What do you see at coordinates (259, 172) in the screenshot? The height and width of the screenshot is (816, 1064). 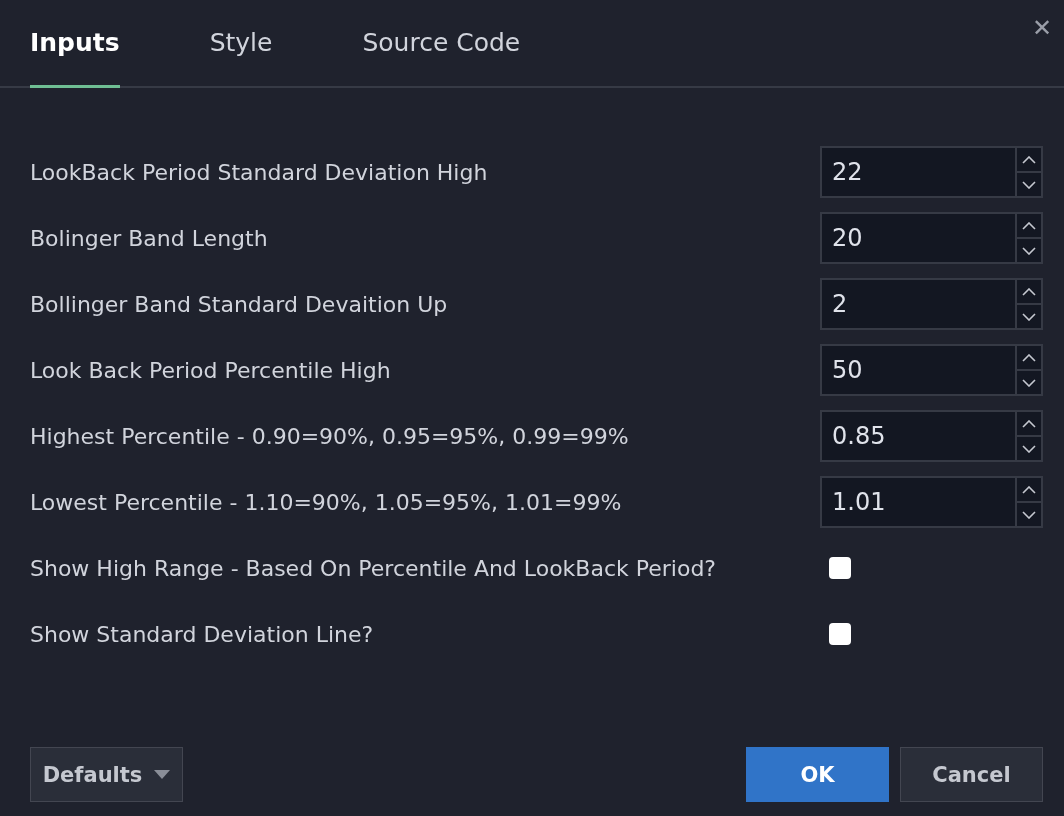 I see `input-label: LookBack Period Standard Deviation High` at bounding box center [259, 172].